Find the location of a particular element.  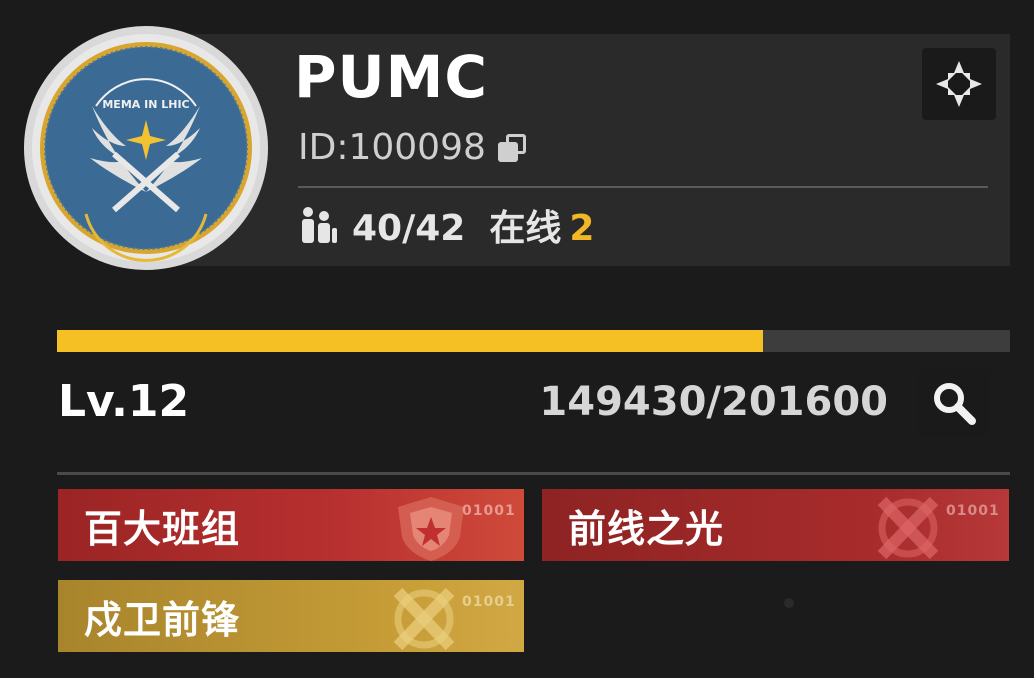

search-icon is located at coordinates (955, 404).